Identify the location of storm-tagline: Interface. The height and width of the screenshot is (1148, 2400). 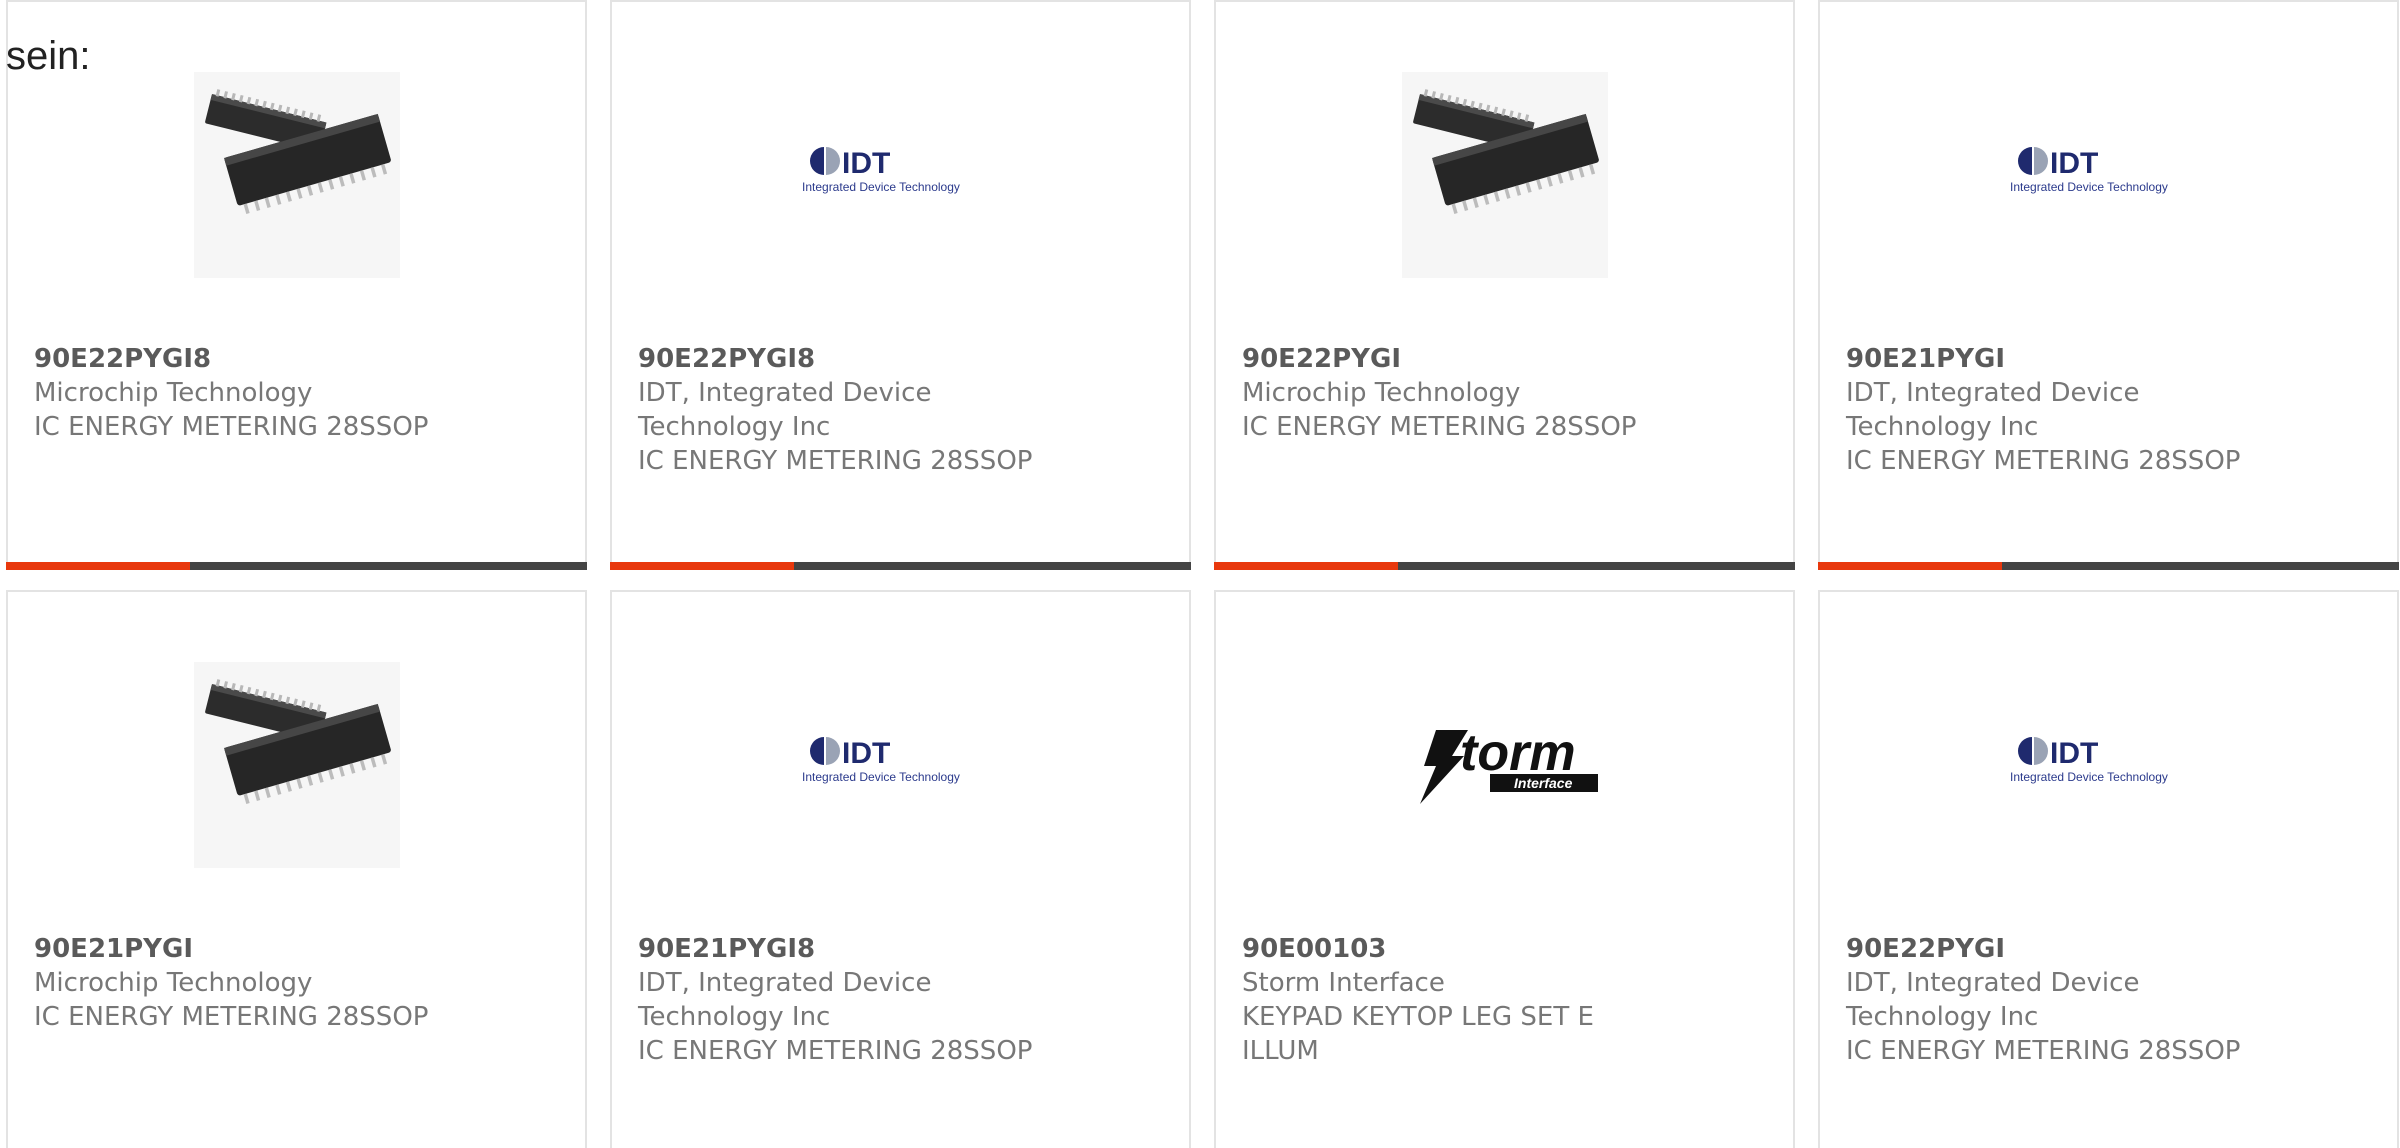
(1543, 783).